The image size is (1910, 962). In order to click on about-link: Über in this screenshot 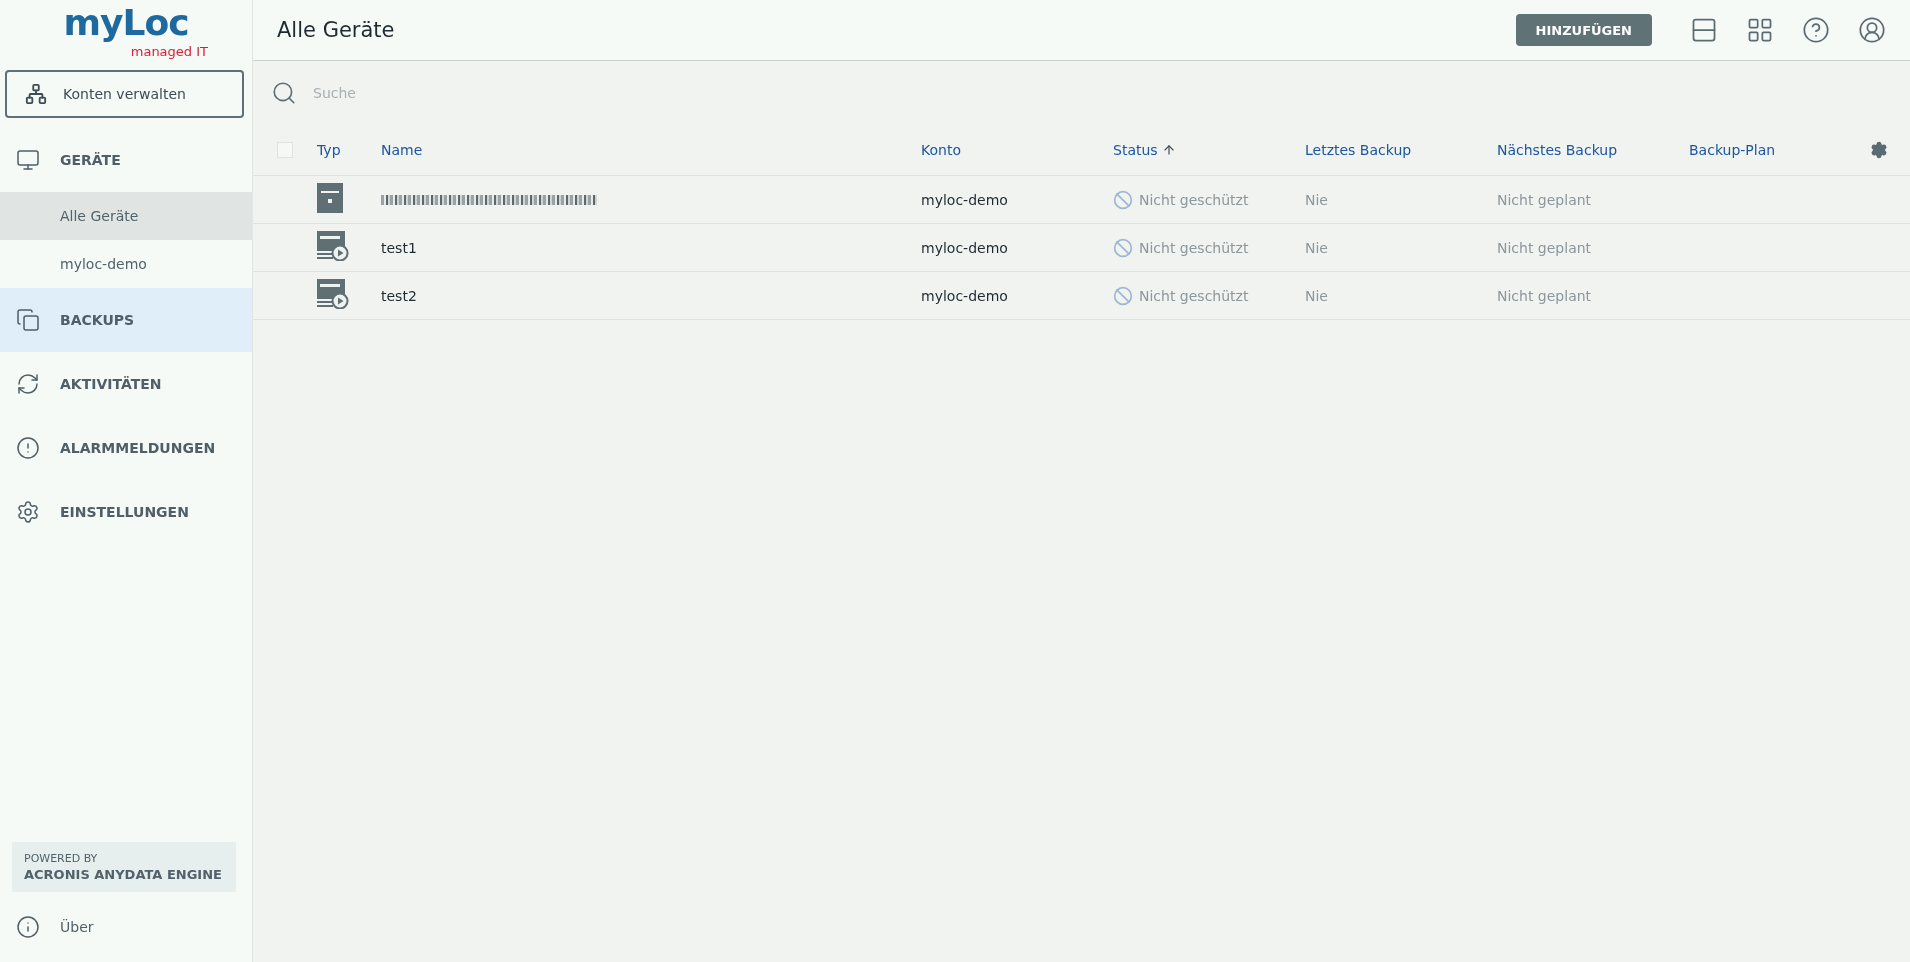, I will do `click(126, 927)`.